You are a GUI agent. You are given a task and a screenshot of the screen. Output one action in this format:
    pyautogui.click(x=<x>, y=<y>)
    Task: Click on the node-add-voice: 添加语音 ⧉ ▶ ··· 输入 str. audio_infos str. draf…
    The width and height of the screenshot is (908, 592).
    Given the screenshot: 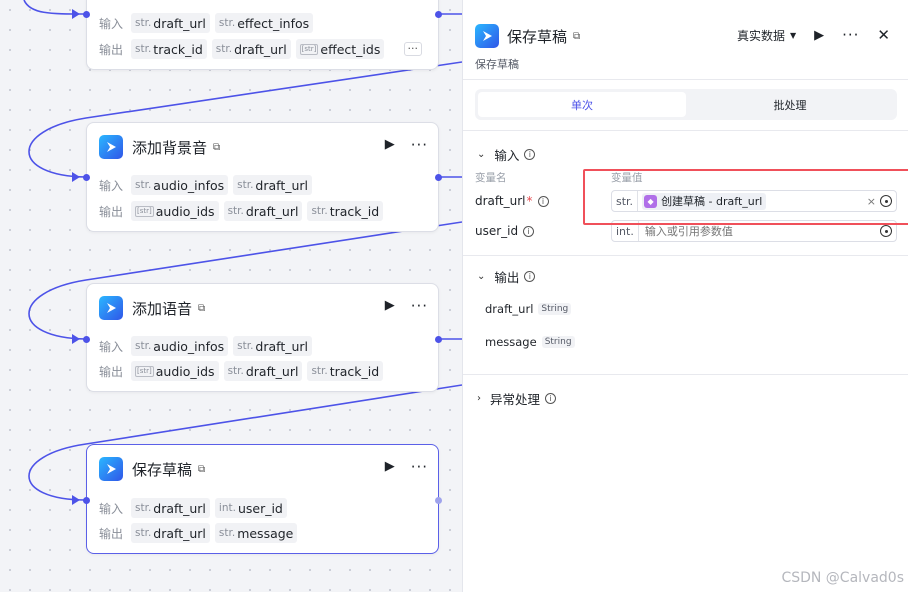 What is the action you would take?
    pyautogui.click(x=262, y=337)
    